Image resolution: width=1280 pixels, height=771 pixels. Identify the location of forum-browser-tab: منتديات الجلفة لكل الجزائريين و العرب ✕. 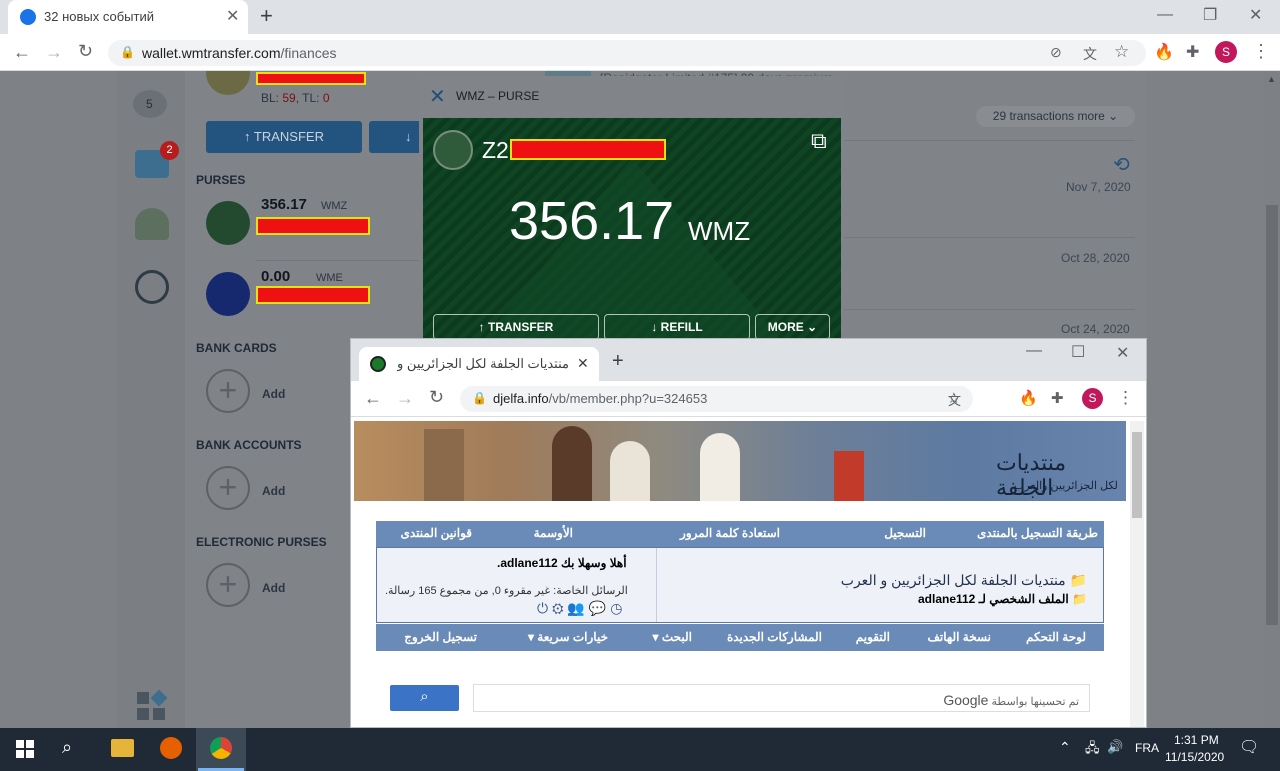
(479, 364).